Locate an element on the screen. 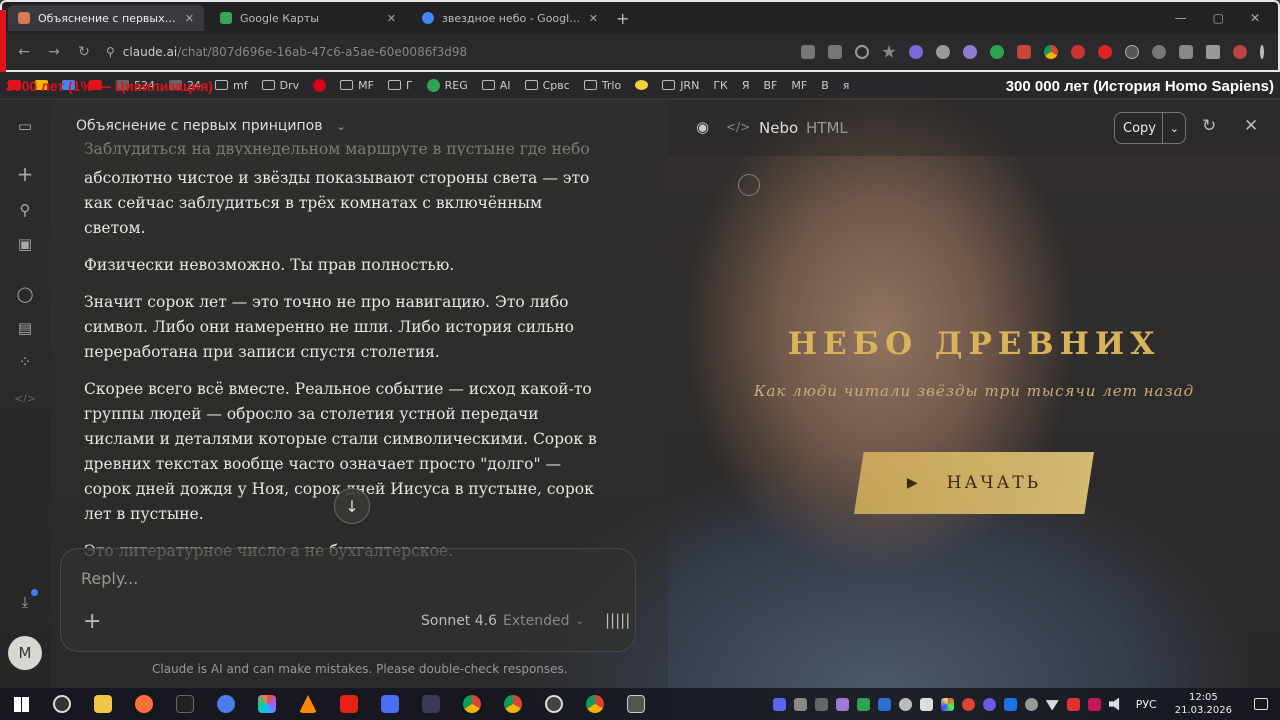  extensions-puzzle-icon is located at coordinates (1186, 52).